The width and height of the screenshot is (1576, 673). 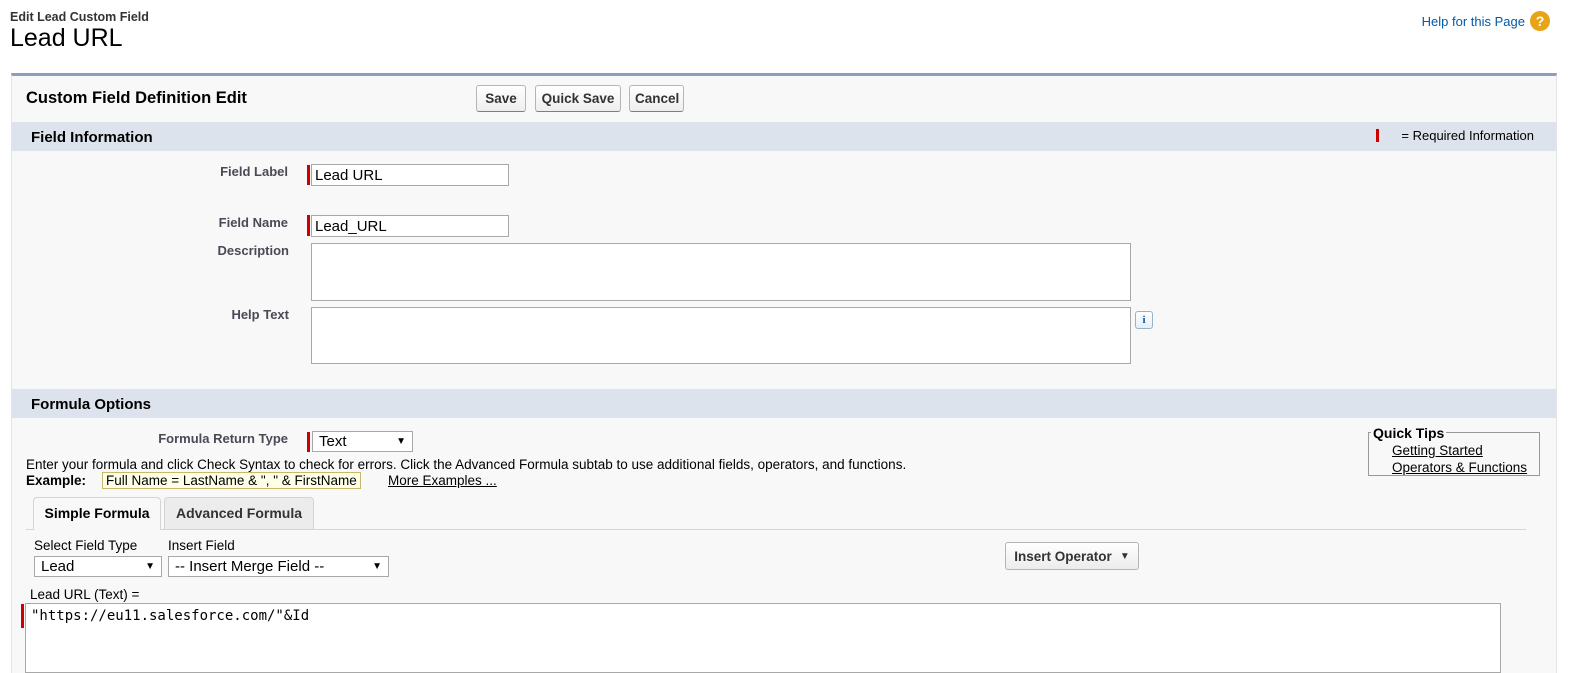 What do you see at coordinates (410, 175) in the screenshot?
I see `field-label-input` at bounding box center [410, 175].